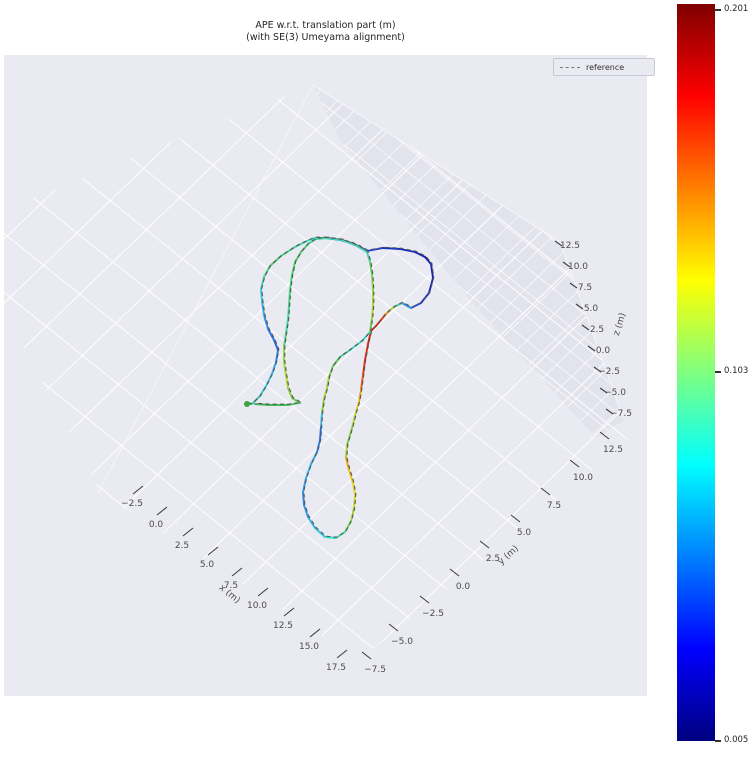 This screenshot has height=759, width=754. Describe the element at coordinates (156, 525) in the screenshot. I see `x-axis-tick-label: 0.0` at that location.